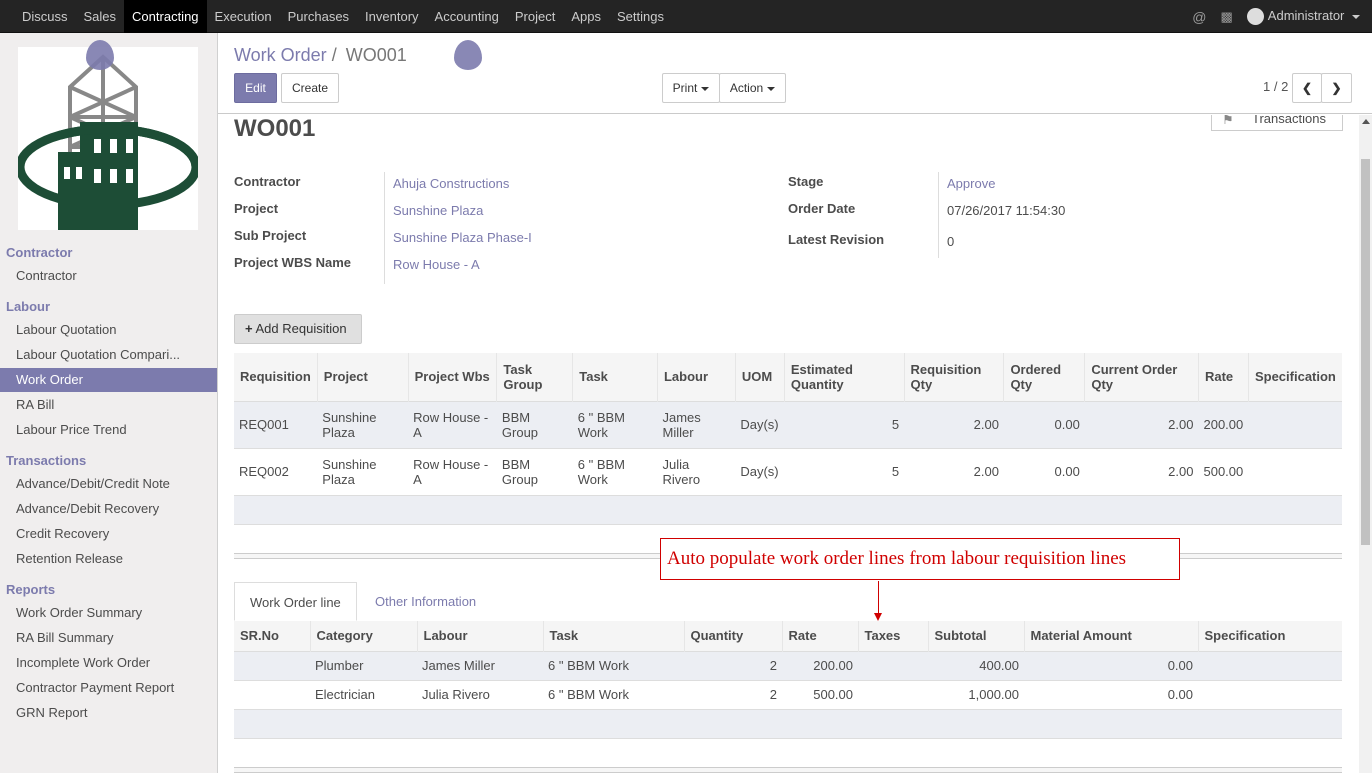  Describe the element at coordinates (108, 638) in the screenshot. I see `sidebar-item-ra-bill-summary: RA Bill Summary` at that location.